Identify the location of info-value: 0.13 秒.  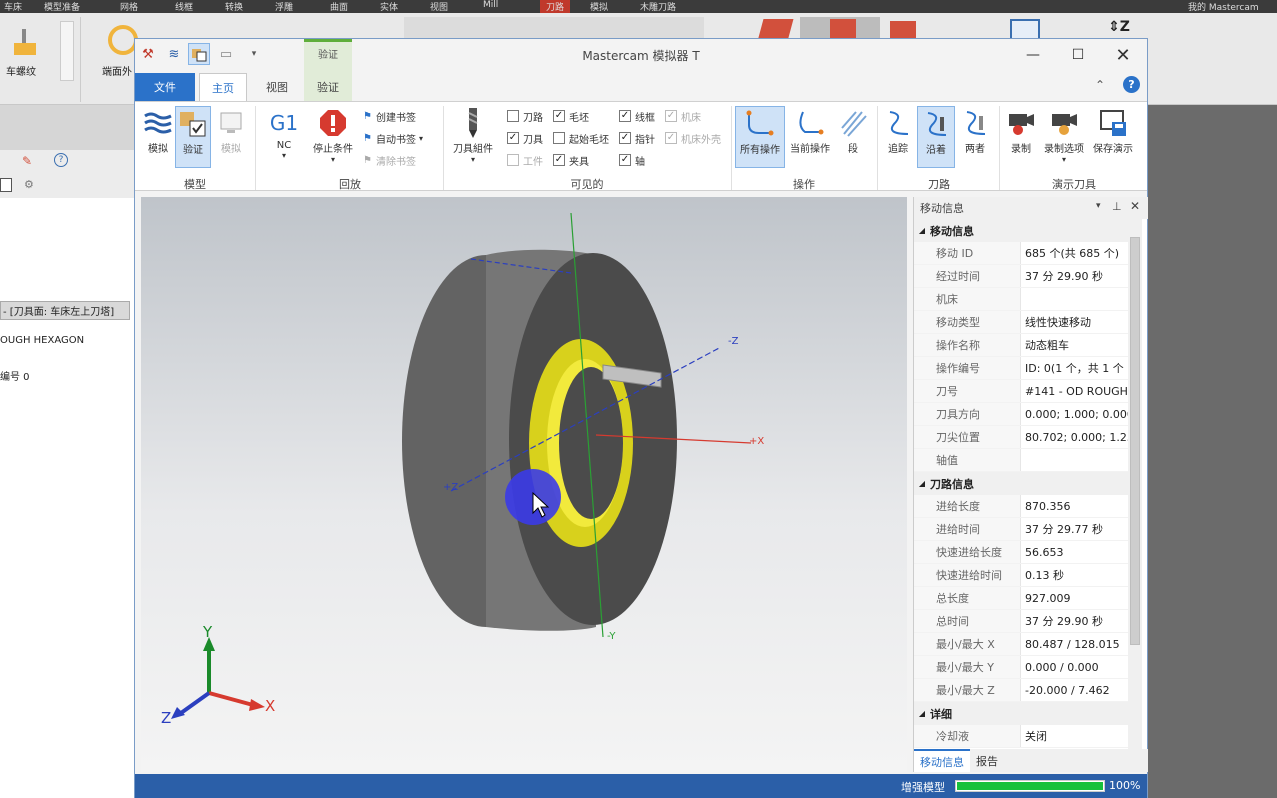
(1074, 575).